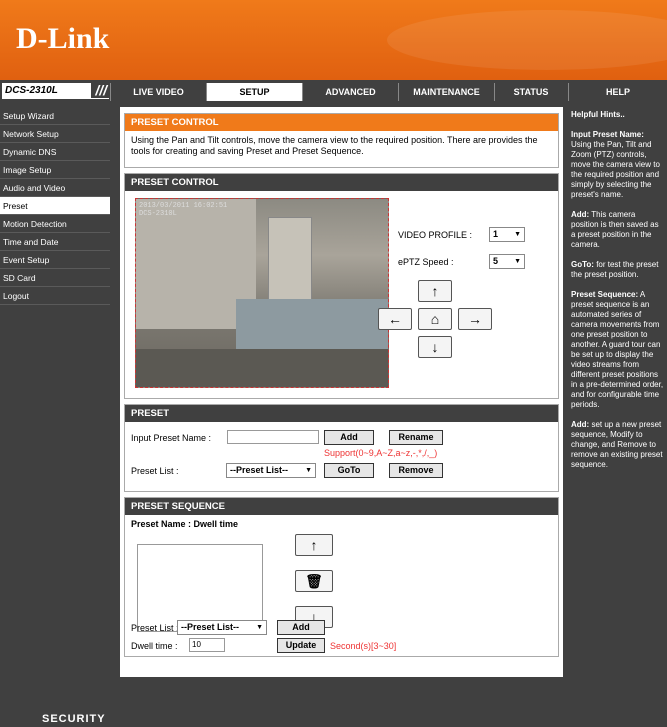 The height and width of the screenshot is (727, 667). I want to click on pan-down-button: ↓, so click(435, 347).